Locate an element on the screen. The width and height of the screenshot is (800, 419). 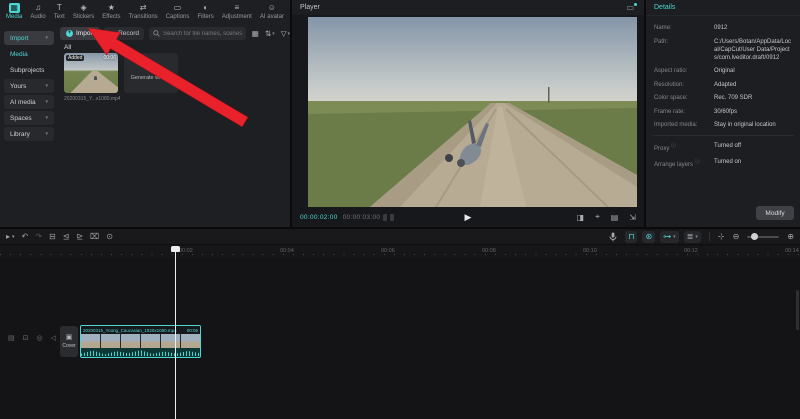
added-badge: Added is located at coordinates (75, 58).